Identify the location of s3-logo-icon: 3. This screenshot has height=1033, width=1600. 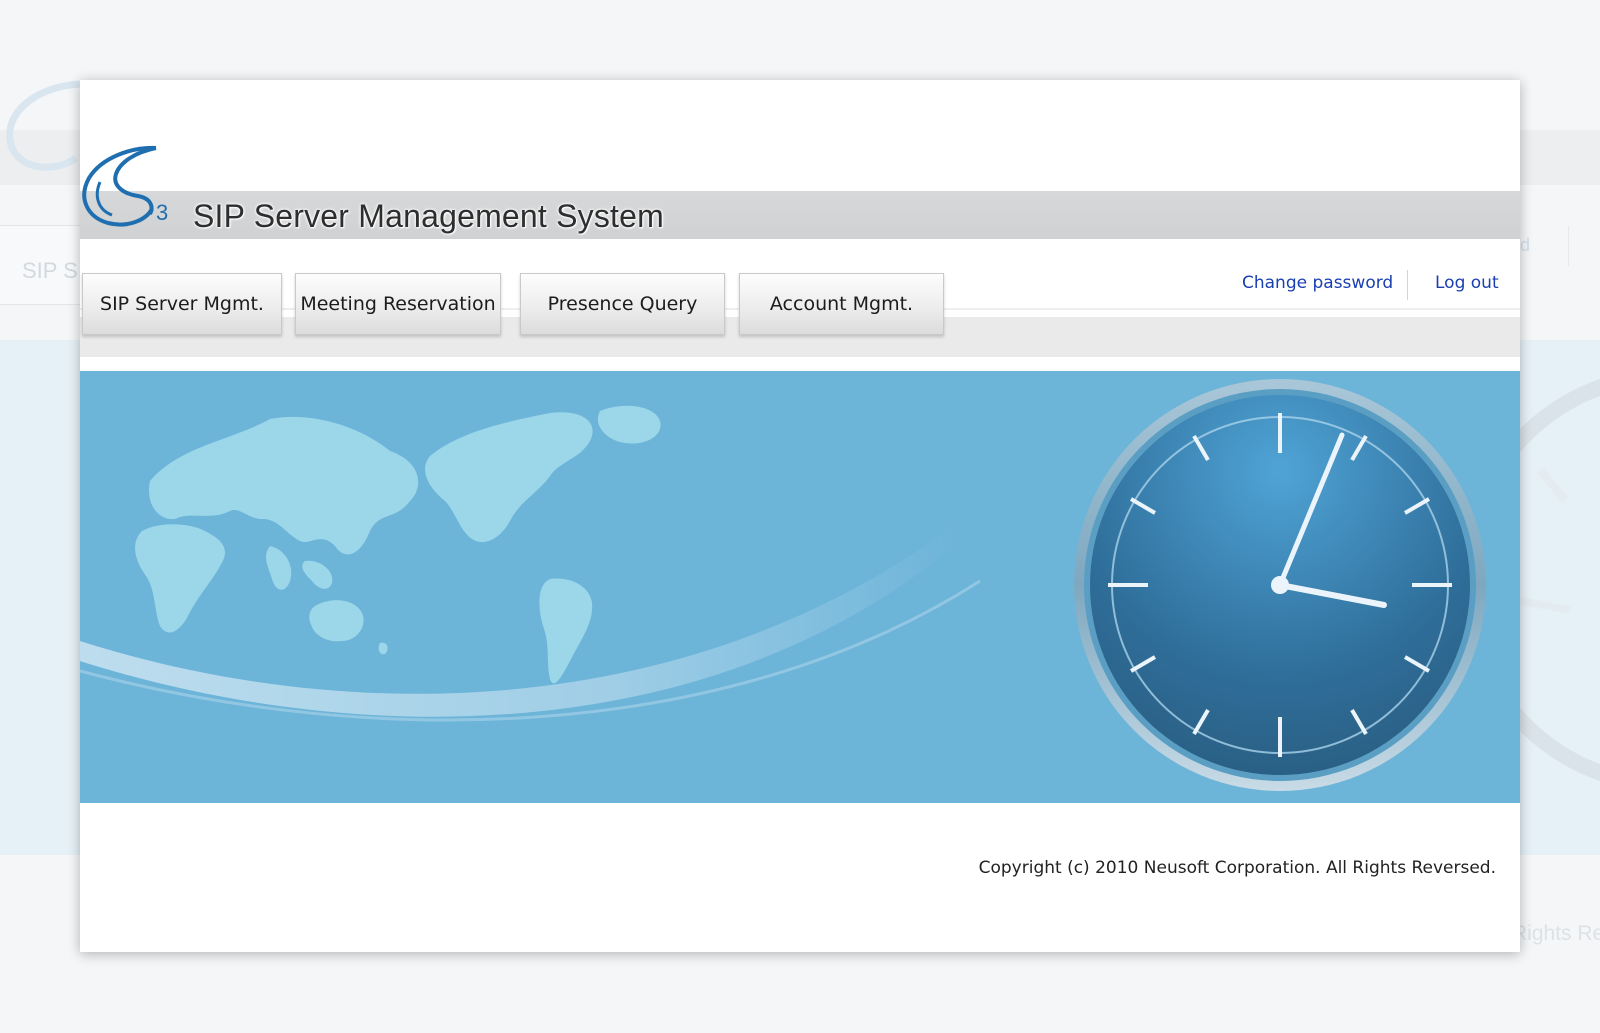
(125, 186).